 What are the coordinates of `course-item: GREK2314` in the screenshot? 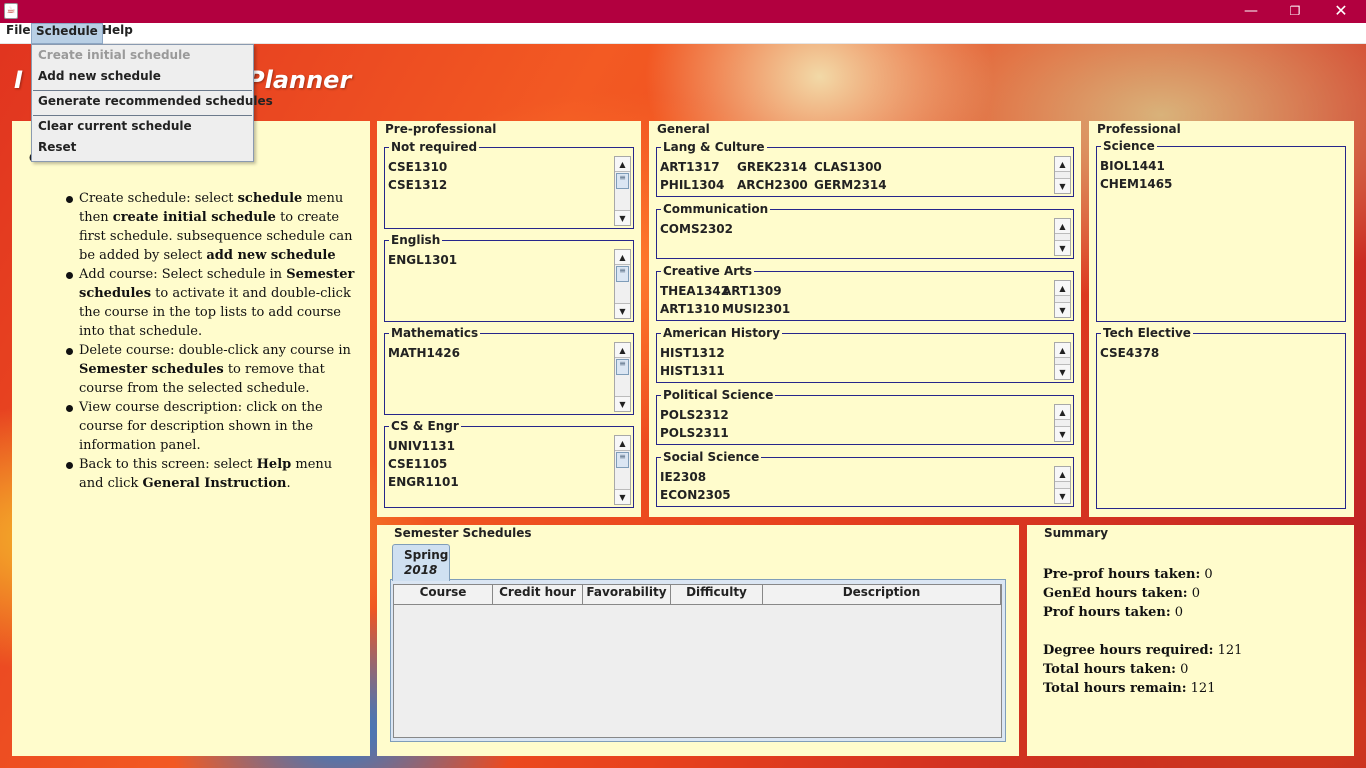 It's located at (772, 167).